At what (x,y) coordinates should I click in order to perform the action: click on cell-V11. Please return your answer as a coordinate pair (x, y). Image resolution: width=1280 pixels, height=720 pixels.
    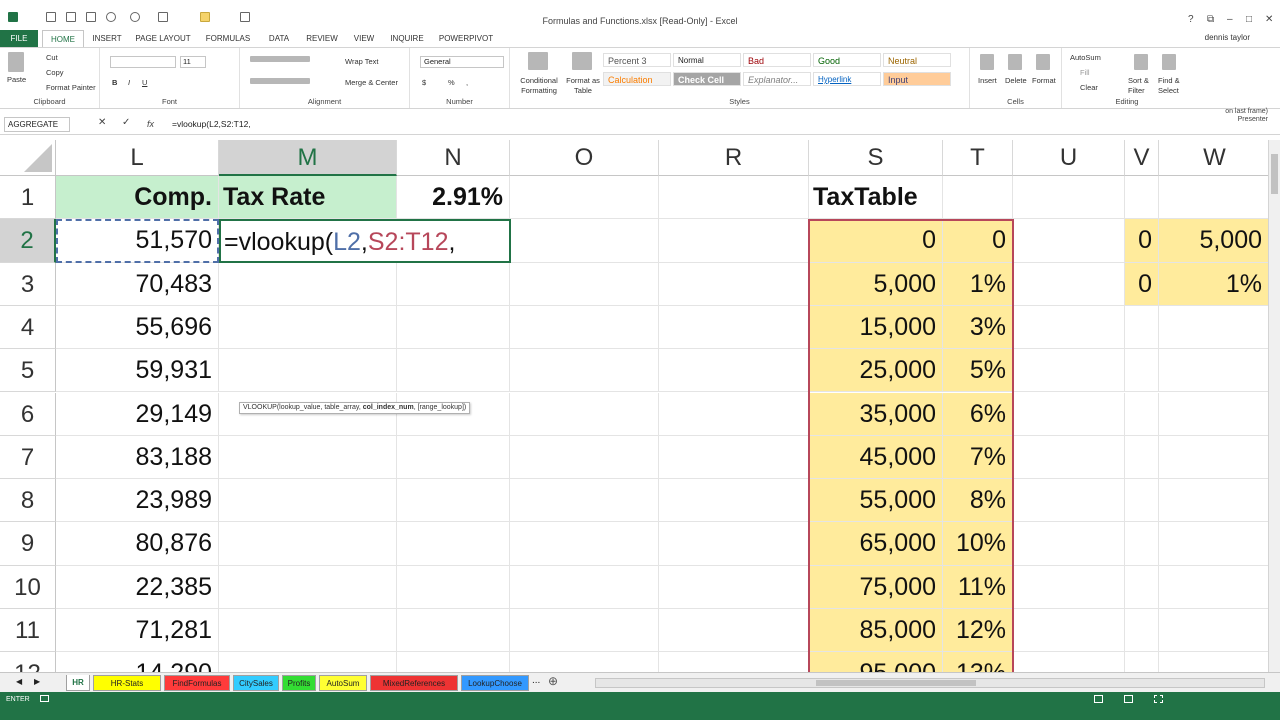
    Looking at the image, I should click on (1142, 631).